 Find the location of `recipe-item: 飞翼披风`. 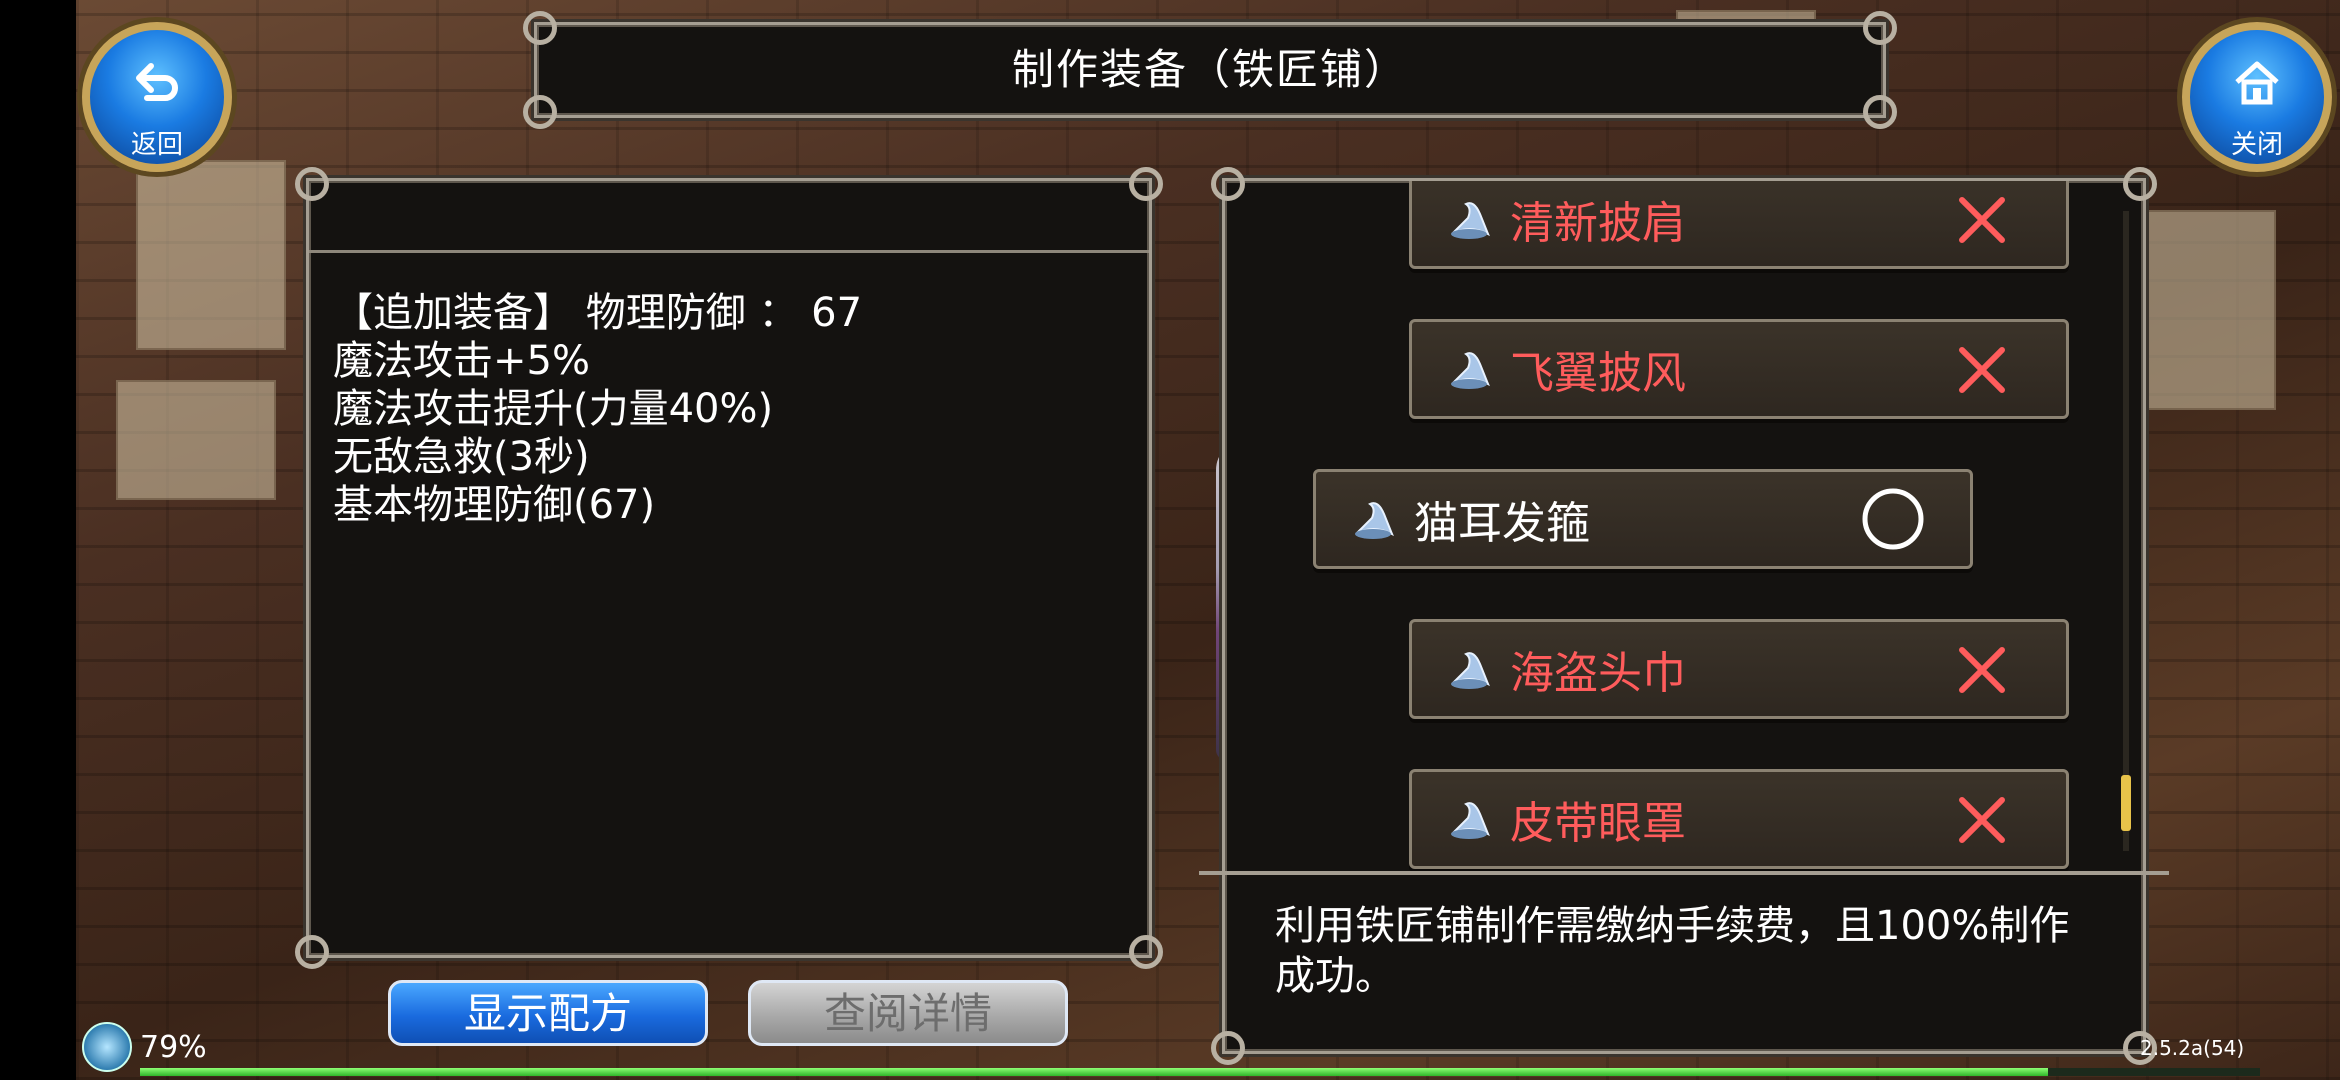

recipe-item: 飞翼披风 is located at coordinates (1739, 369).